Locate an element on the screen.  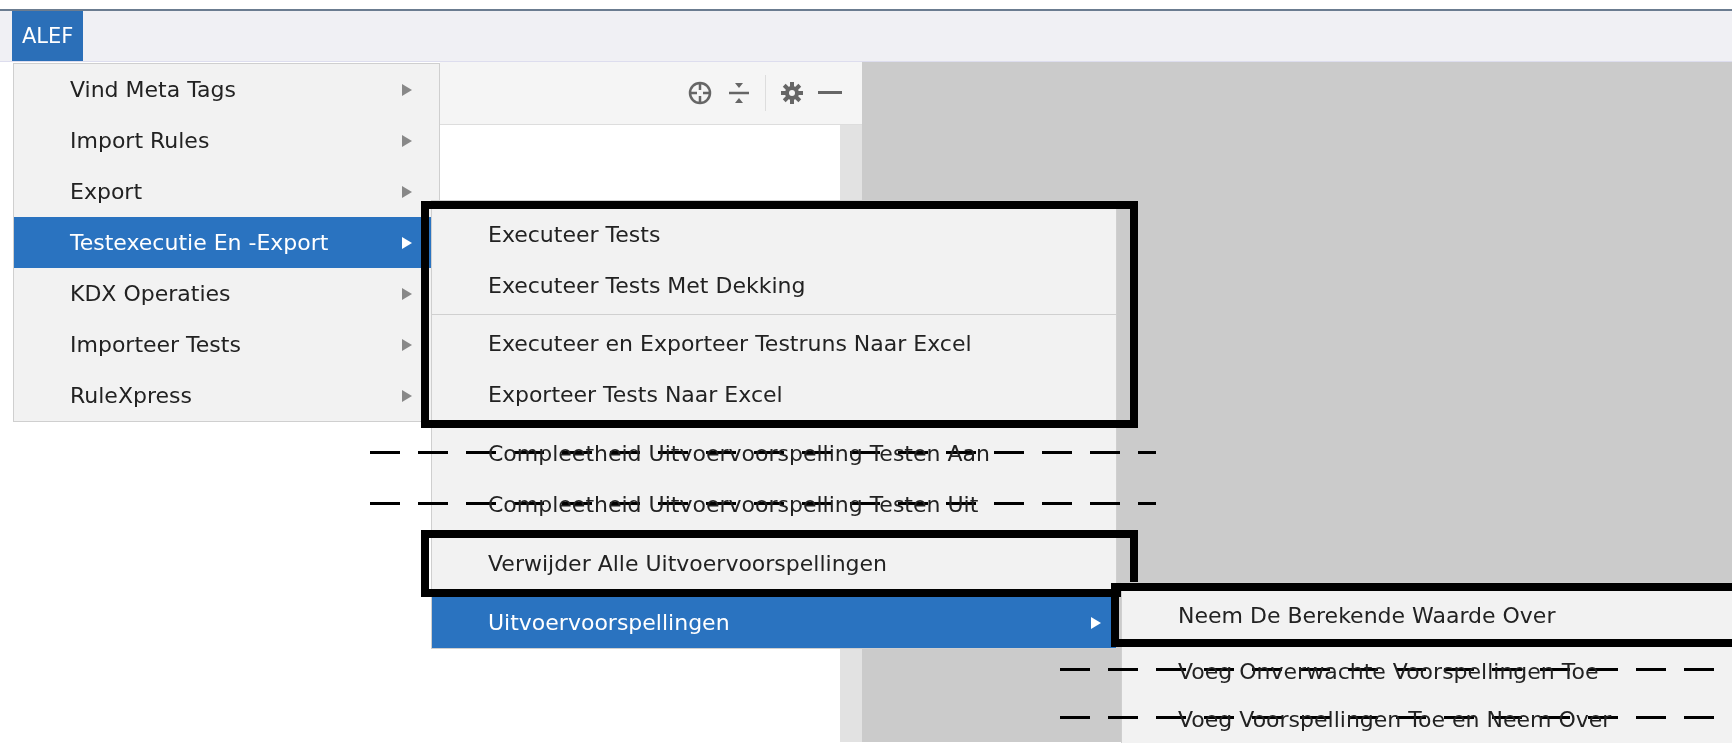
minimize-icon is located at coordinates (830, 93).